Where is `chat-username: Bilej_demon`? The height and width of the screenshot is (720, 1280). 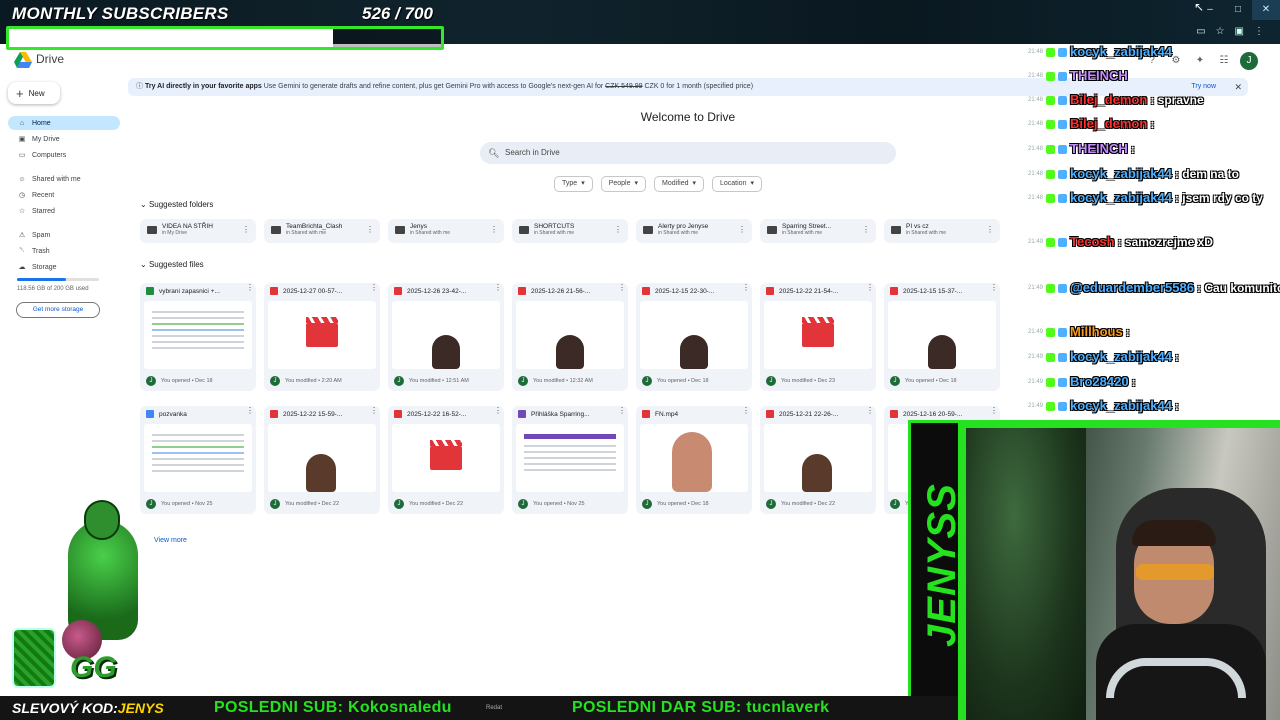
chat-username: Bilej_demon is located at coordinates (1109, 123).